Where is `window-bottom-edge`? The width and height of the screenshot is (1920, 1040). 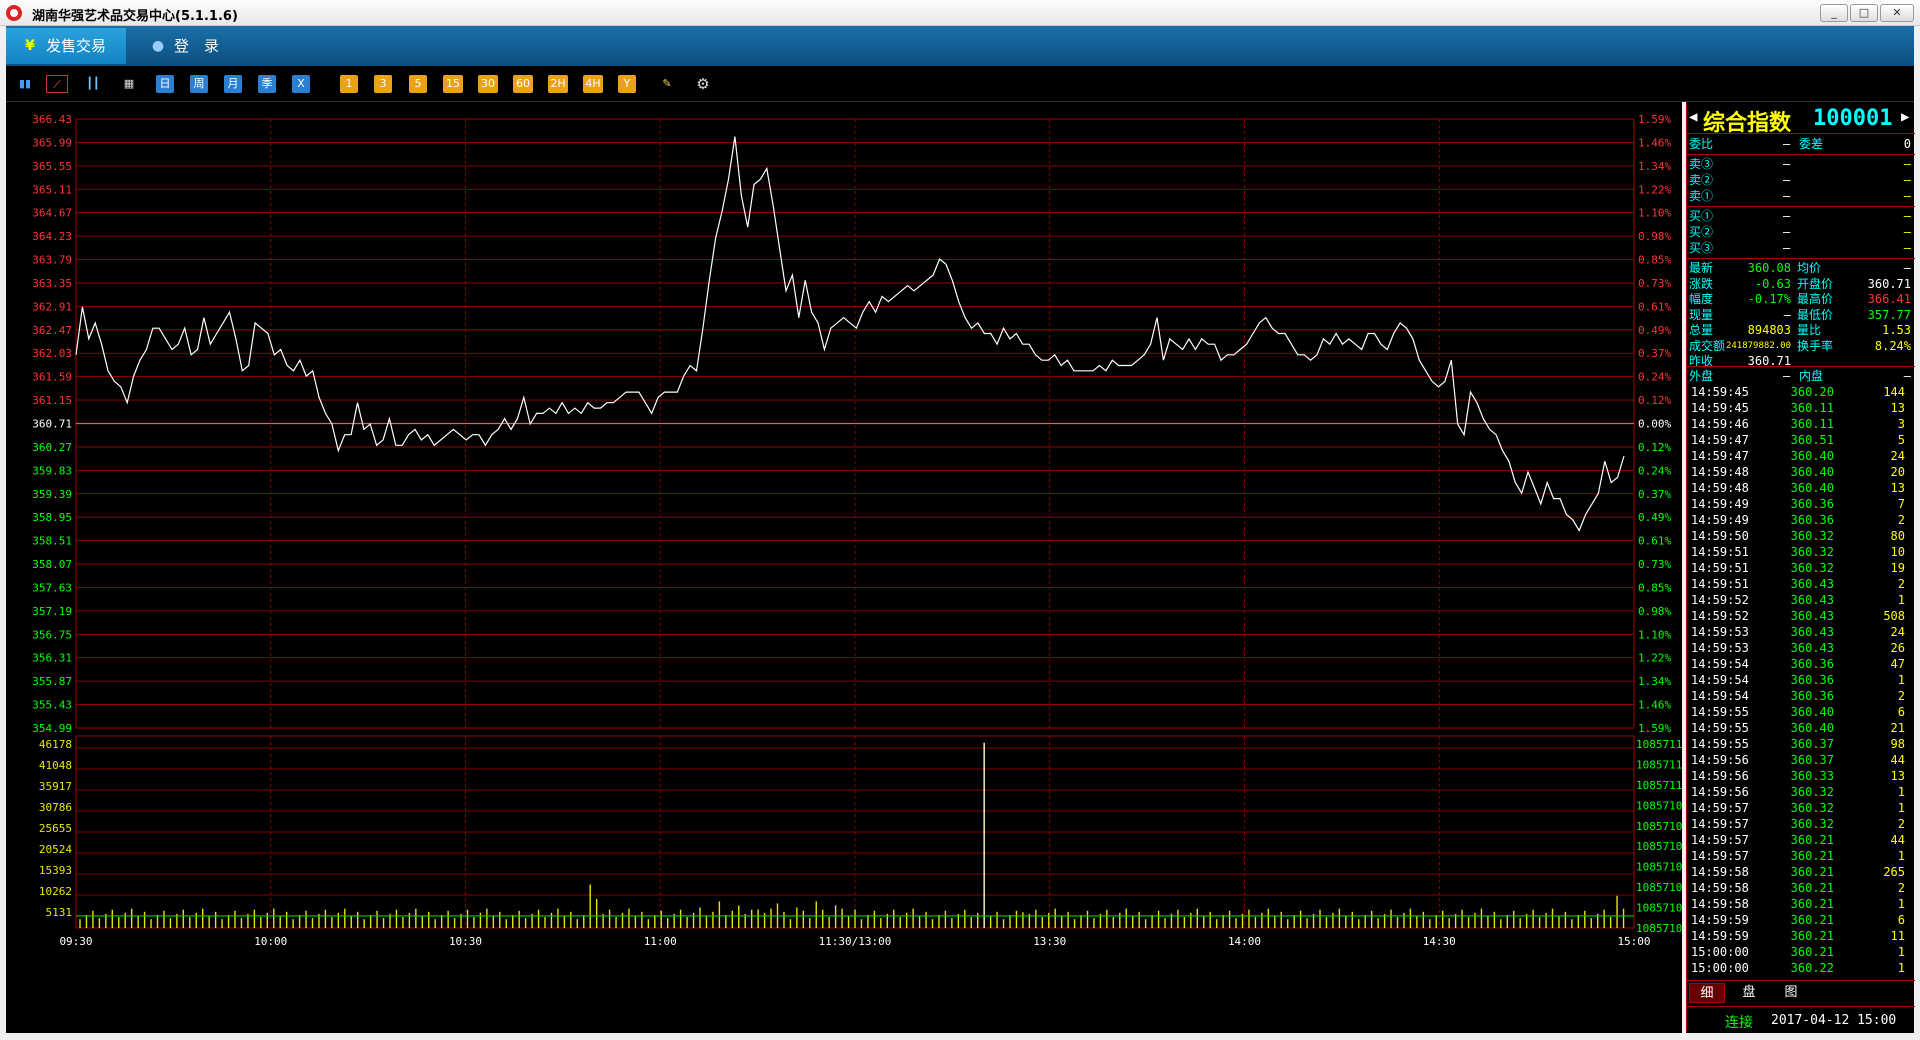 window-bottom-edge is located at coordinates (960, 1036).